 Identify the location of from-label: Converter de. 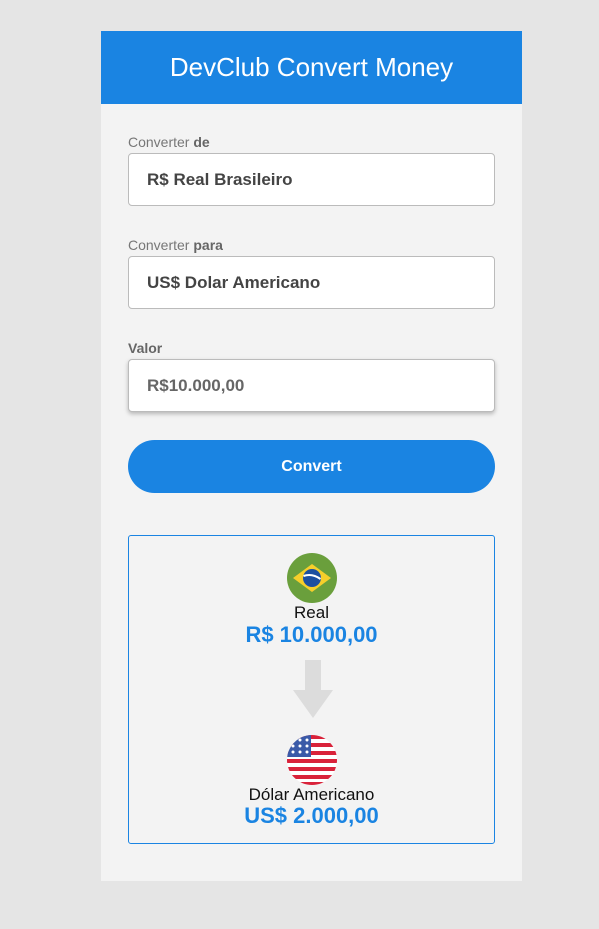
(169, 142).